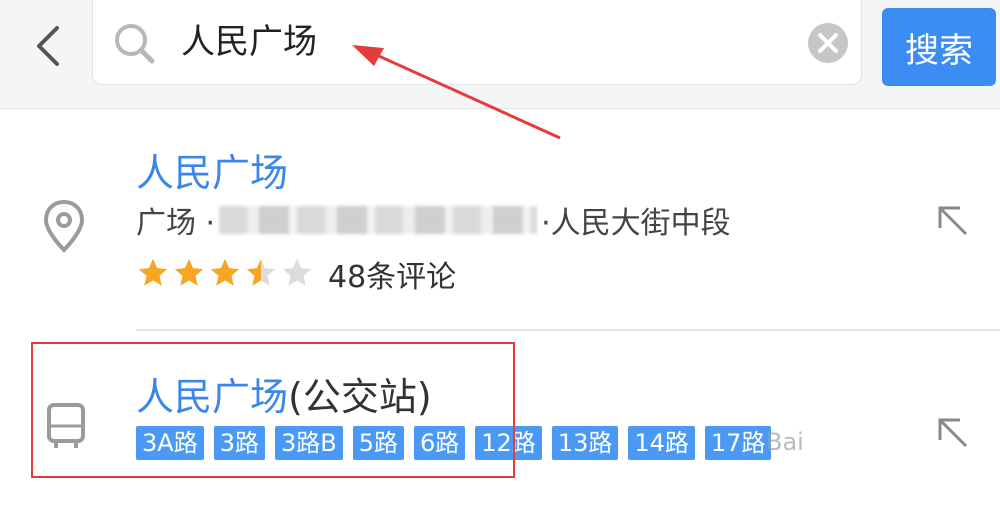 The height and width of the screenshot is (512, 1000). What do you see at coordinates (212, 173) in the screenshot?
I see `result-title: 人民广场` at bounding box center [212, 173].